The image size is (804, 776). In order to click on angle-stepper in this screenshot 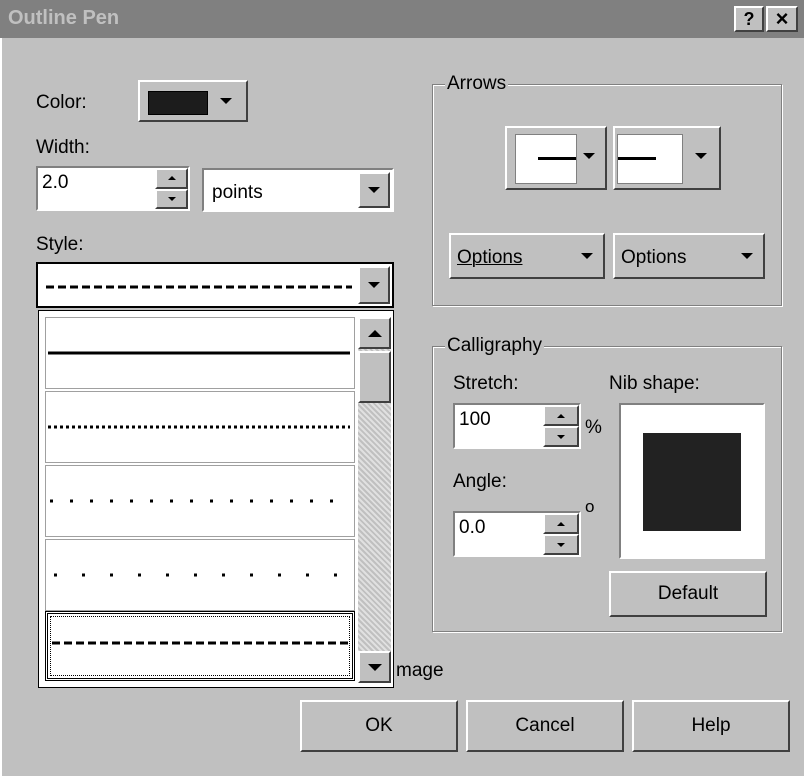, I will do `click(561, 534)`.